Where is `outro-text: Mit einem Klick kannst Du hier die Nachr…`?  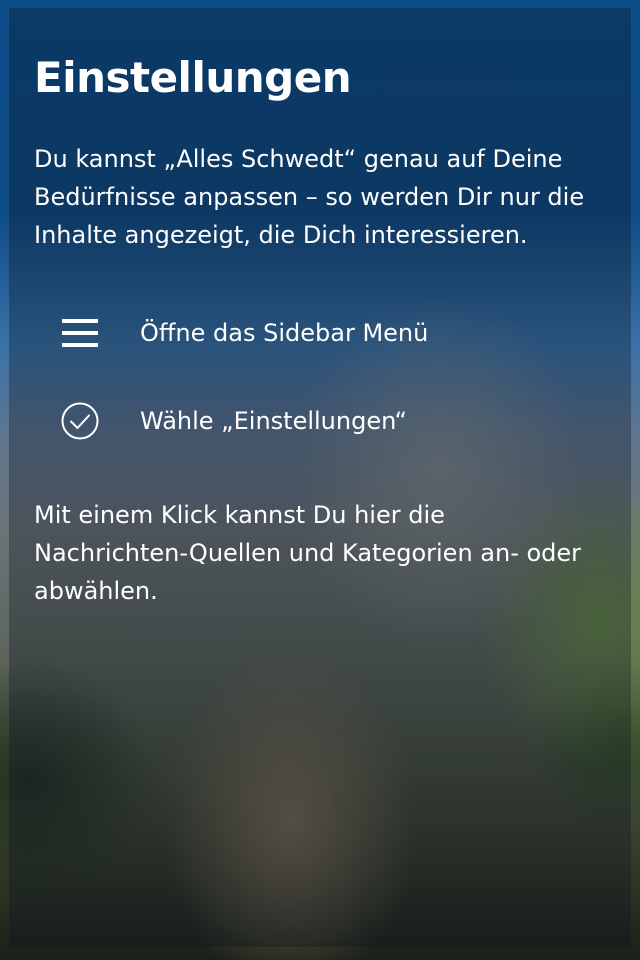
outro-text: Mit einem Klick kannst Du hier die Nachr… is located at coordinates (308, 553).